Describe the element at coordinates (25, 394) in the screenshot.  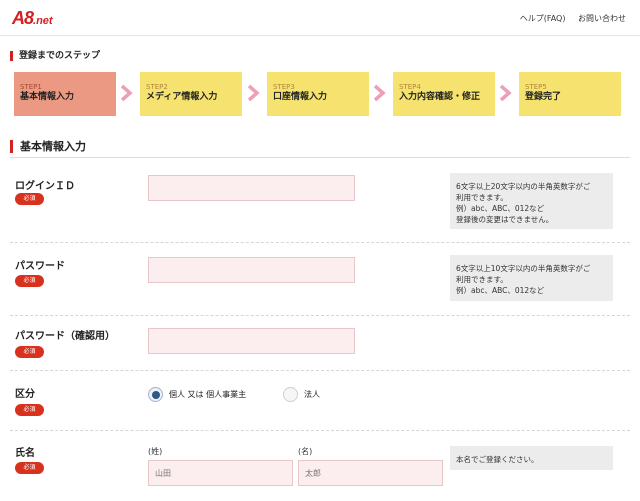
I see `category-label: 区分` at that location.